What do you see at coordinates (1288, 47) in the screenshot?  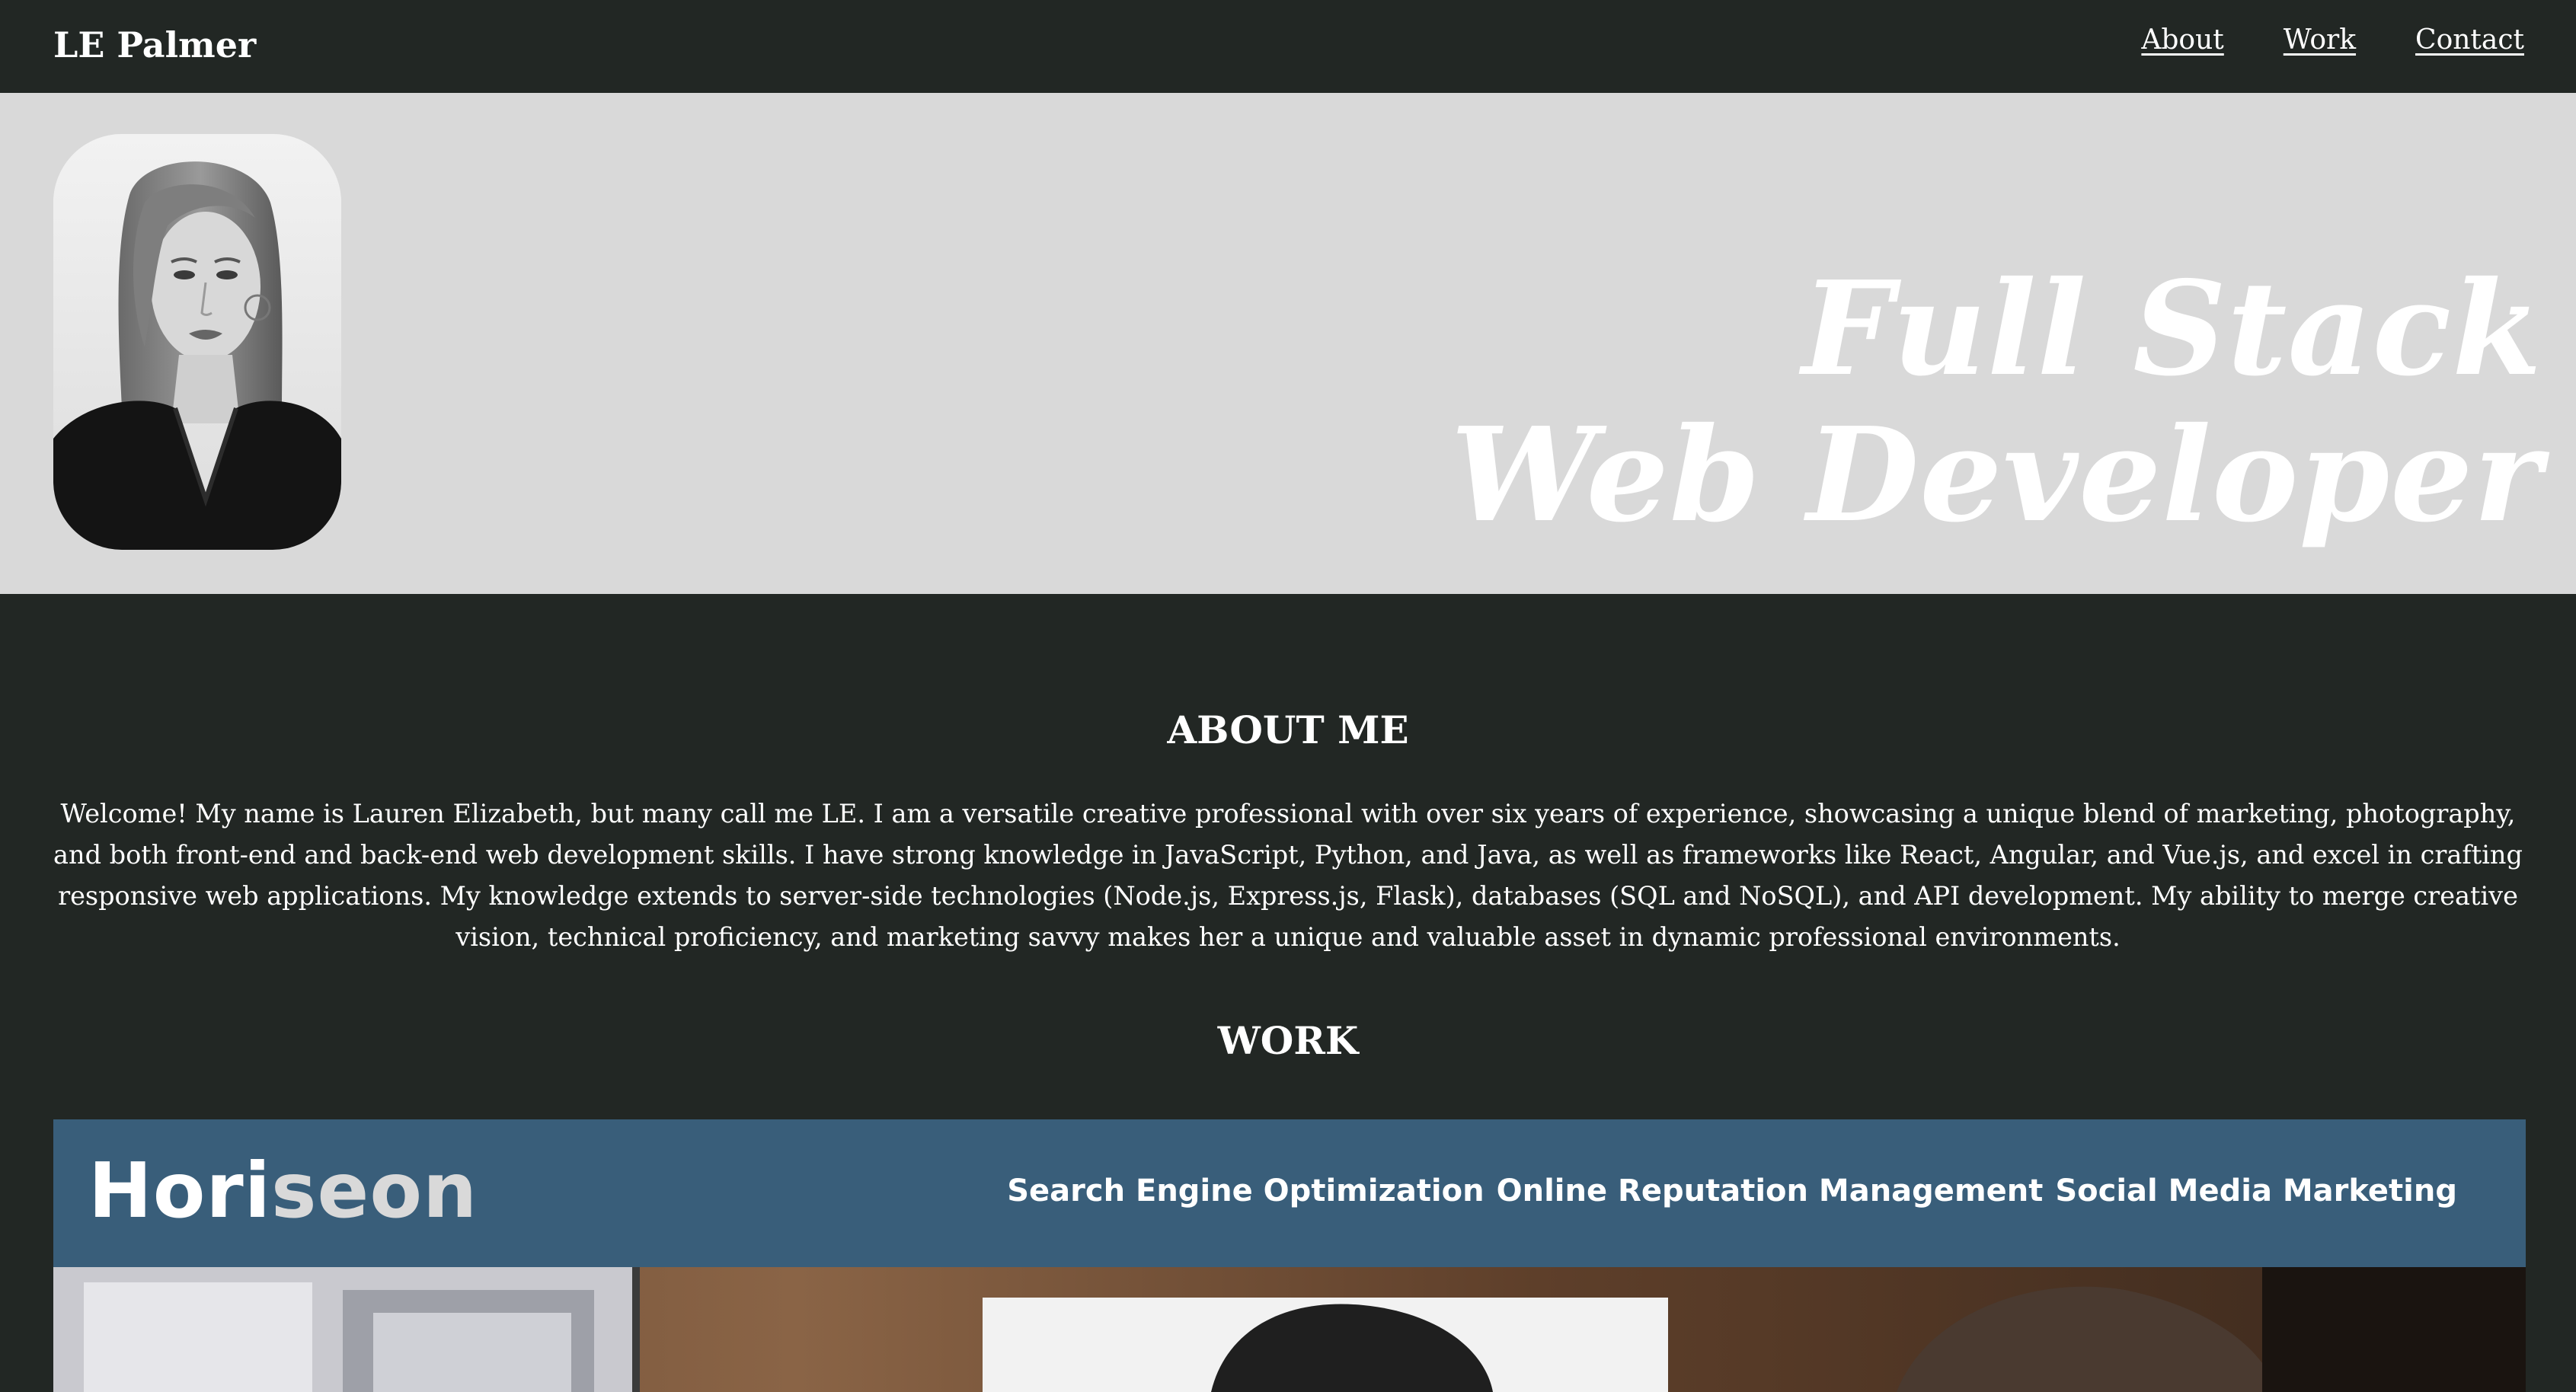 I see `site-header: LE Palmer About Work Contact` at bounding box center [1288, 47].